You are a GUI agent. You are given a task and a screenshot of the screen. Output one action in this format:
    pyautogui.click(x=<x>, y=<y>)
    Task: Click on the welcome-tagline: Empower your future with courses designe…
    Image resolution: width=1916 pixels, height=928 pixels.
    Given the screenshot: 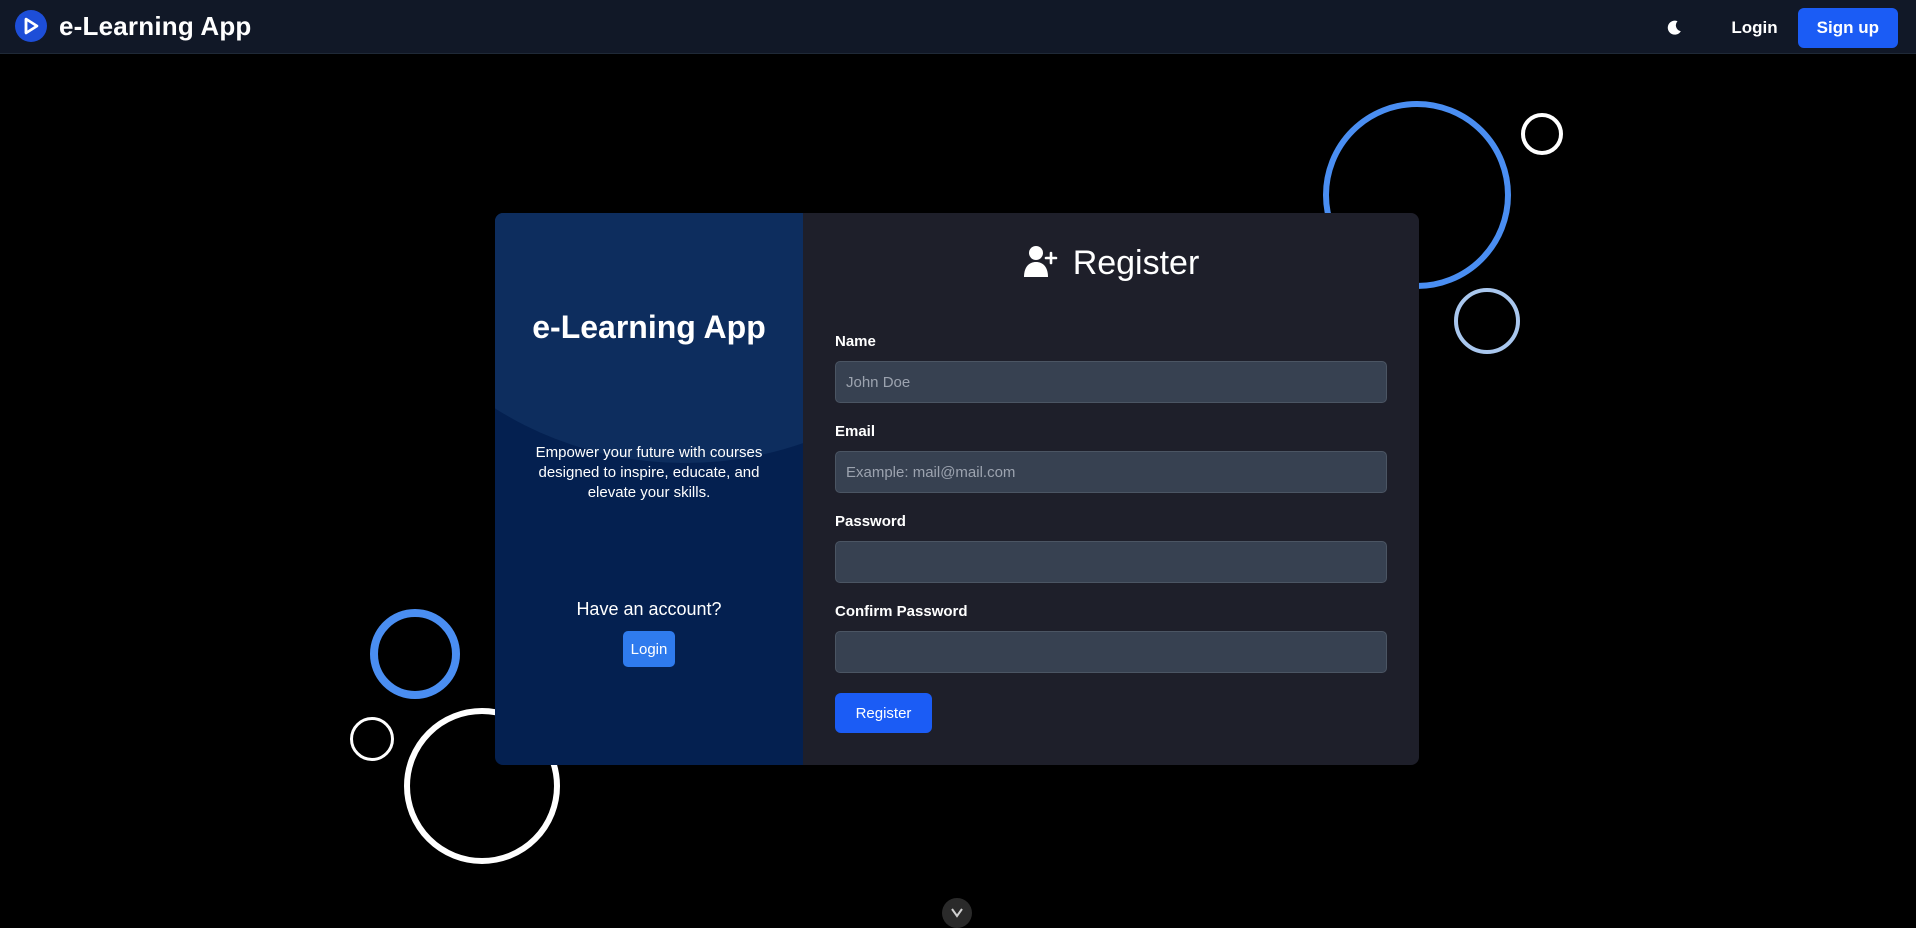 What is the action you would take?
    pyautogui.click(x=649, y=472)
    